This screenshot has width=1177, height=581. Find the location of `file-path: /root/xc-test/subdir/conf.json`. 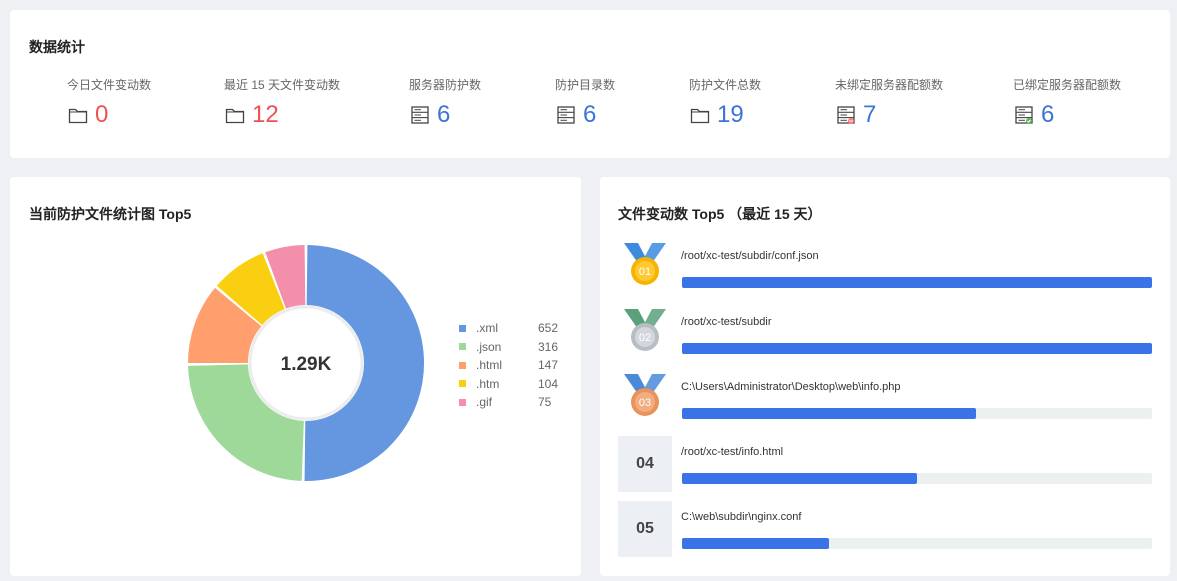

file-path: /root/xc-test/subdir/conf.json is located at coordinates (750, 256).